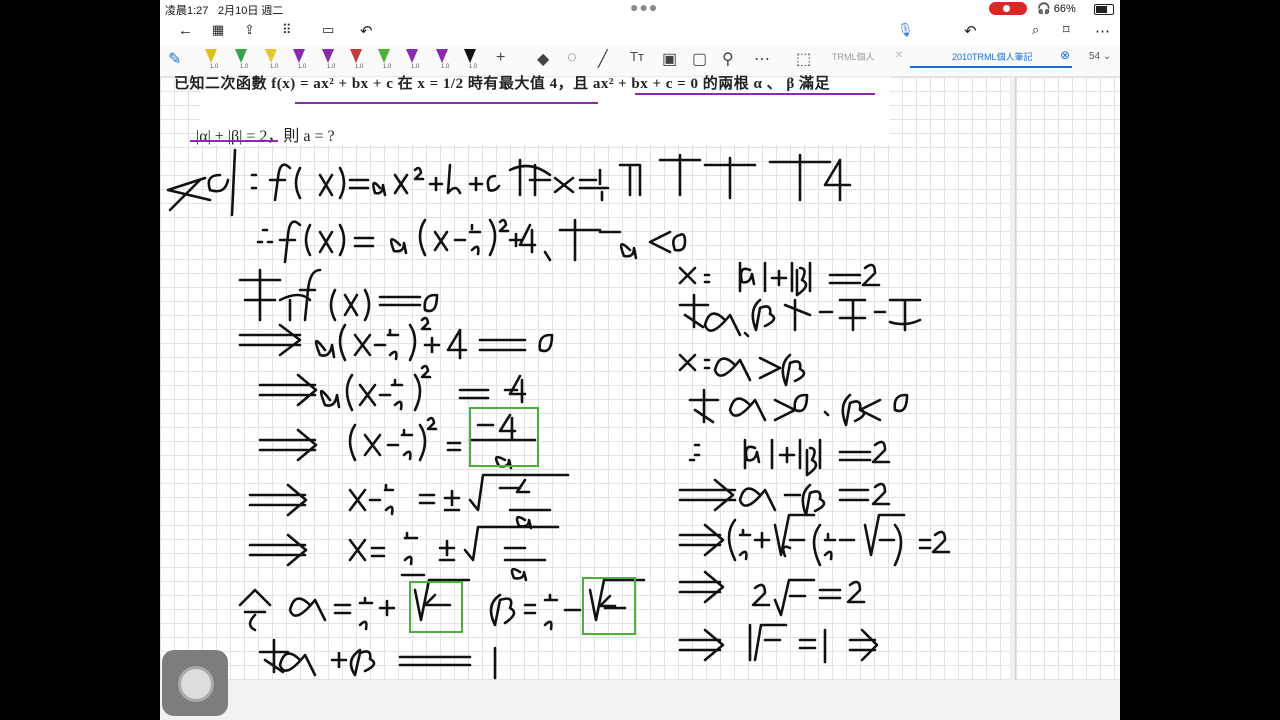 The image size is (1280, 720). I want to click on close-active-tab-icon: ⊗, so click(1065, 55).